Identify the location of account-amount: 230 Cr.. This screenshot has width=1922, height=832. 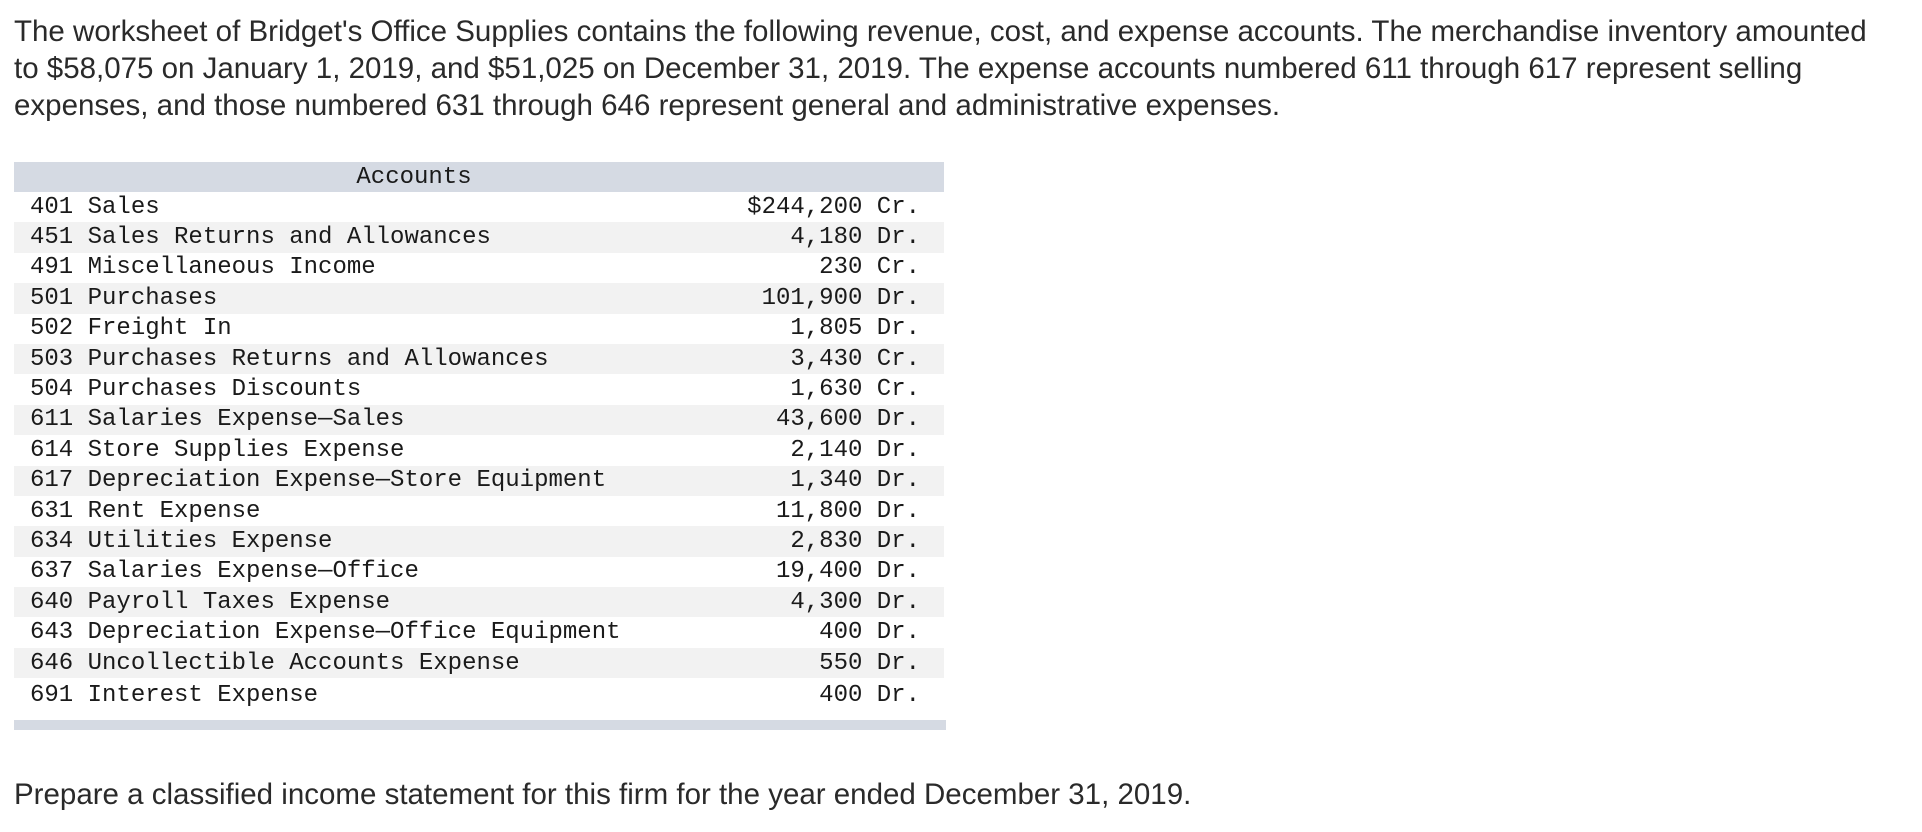
(869, 268).